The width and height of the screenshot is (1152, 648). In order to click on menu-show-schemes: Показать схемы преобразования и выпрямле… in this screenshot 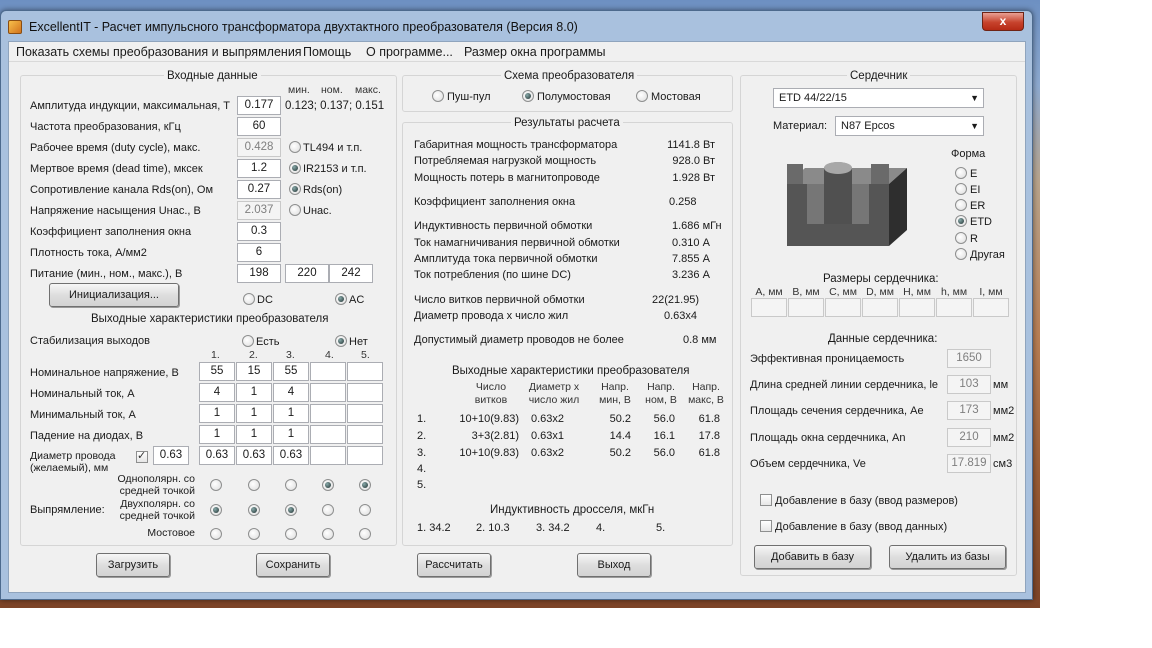, I will do `click(159, 52)`.